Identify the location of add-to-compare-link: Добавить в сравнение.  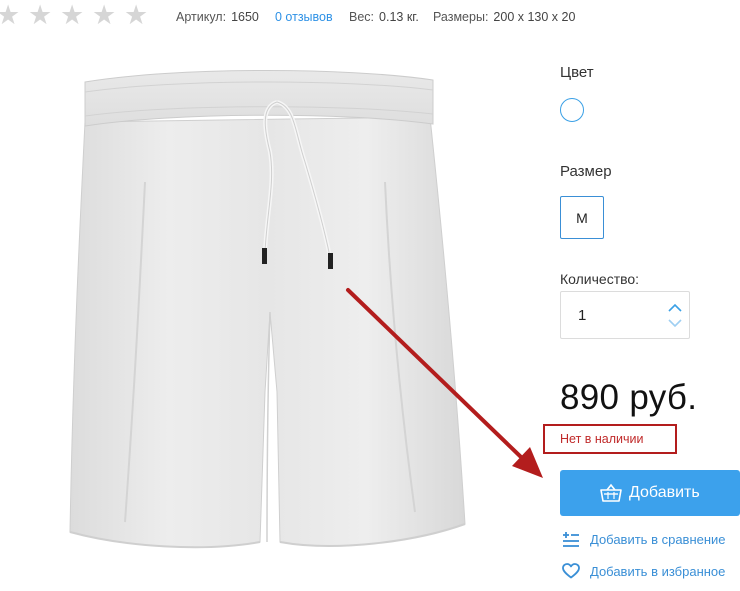
(644, 539).